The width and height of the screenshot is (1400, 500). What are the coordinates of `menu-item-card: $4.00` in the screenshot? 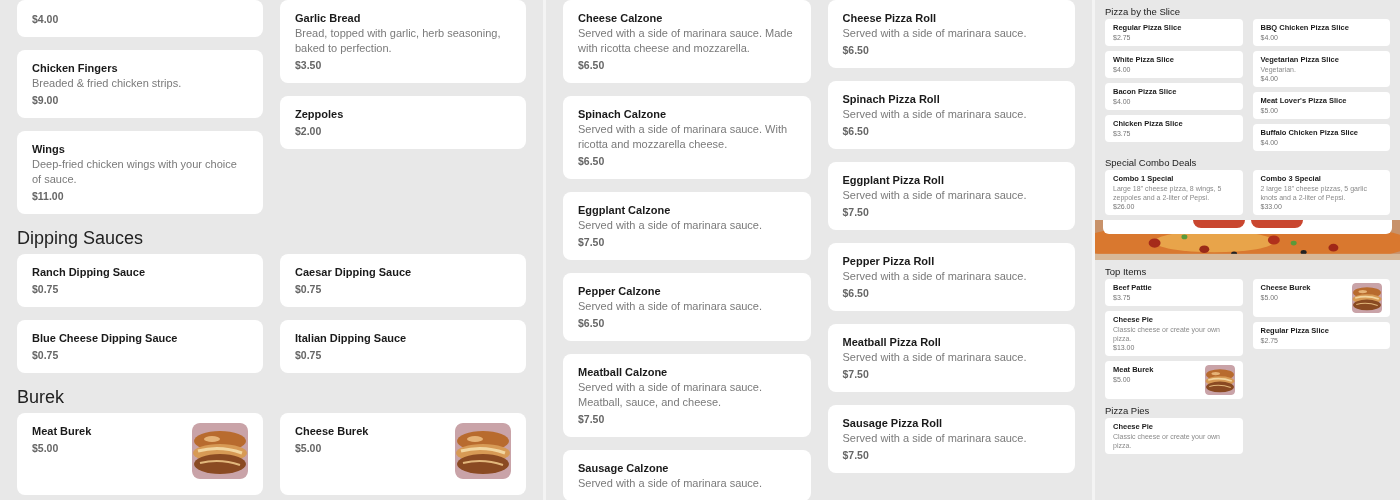 It's located at (140, 18).